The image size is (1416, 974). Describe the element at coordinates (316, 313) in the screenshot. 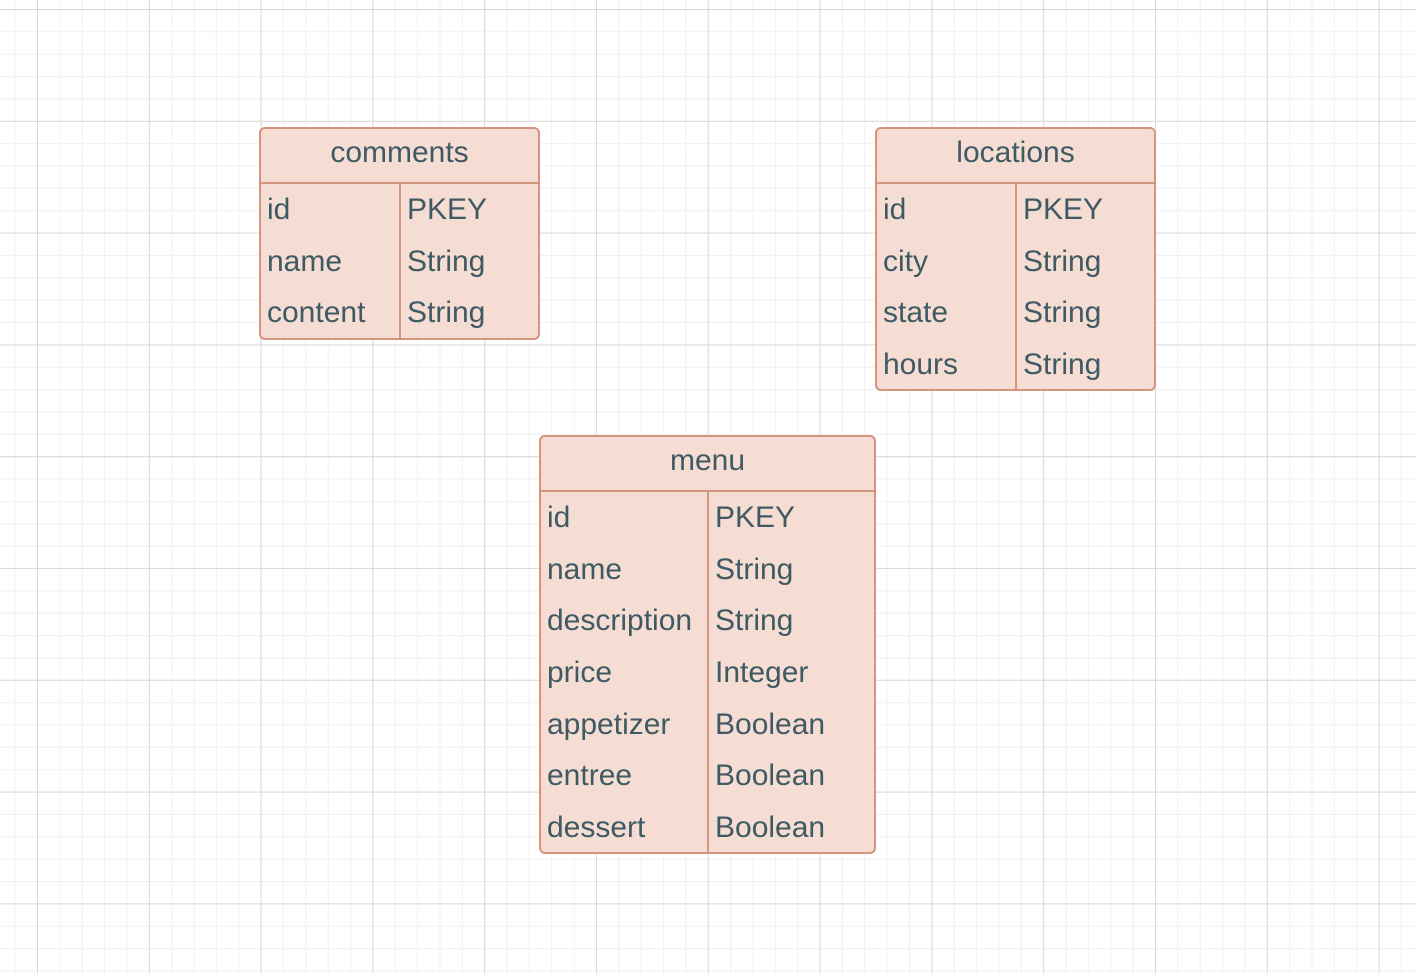

I see `field-name: content` at that location.